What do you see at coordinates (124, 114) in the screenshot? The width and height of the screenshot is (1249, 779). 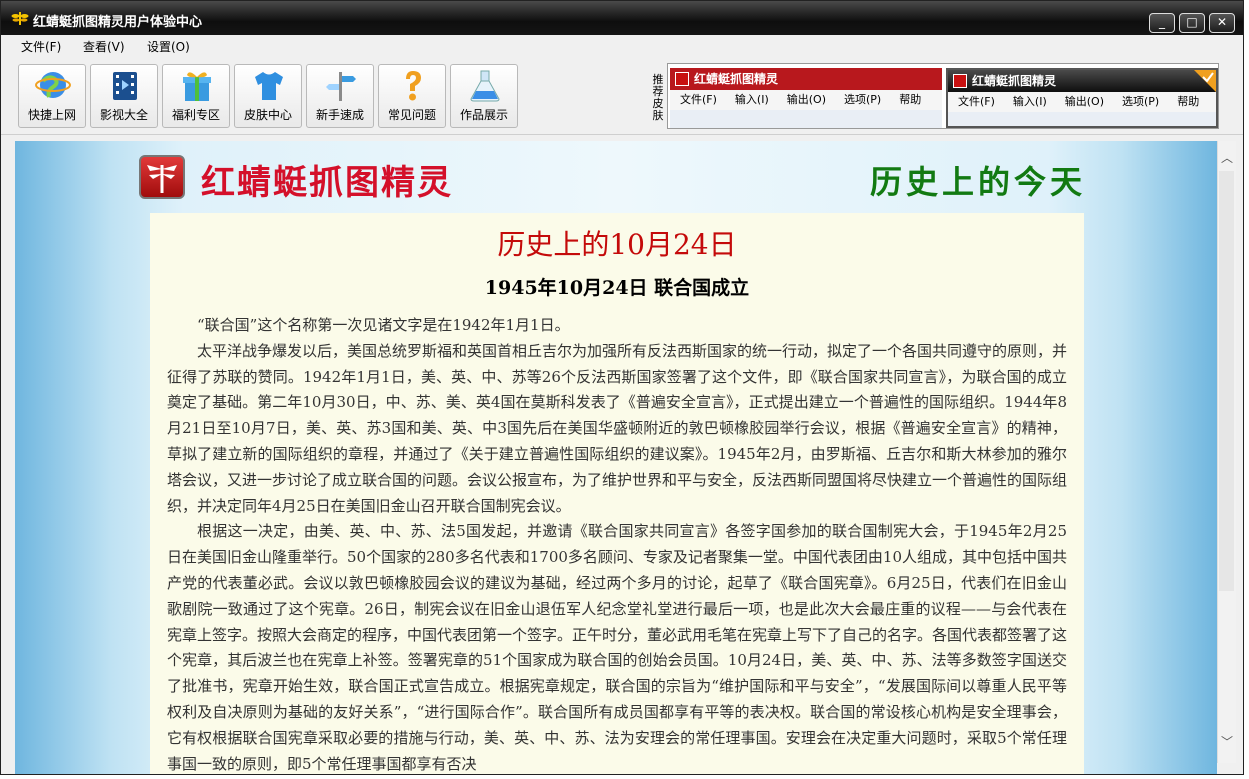 I see `tool-label: 影视大全` at bounding box center [124, 114].